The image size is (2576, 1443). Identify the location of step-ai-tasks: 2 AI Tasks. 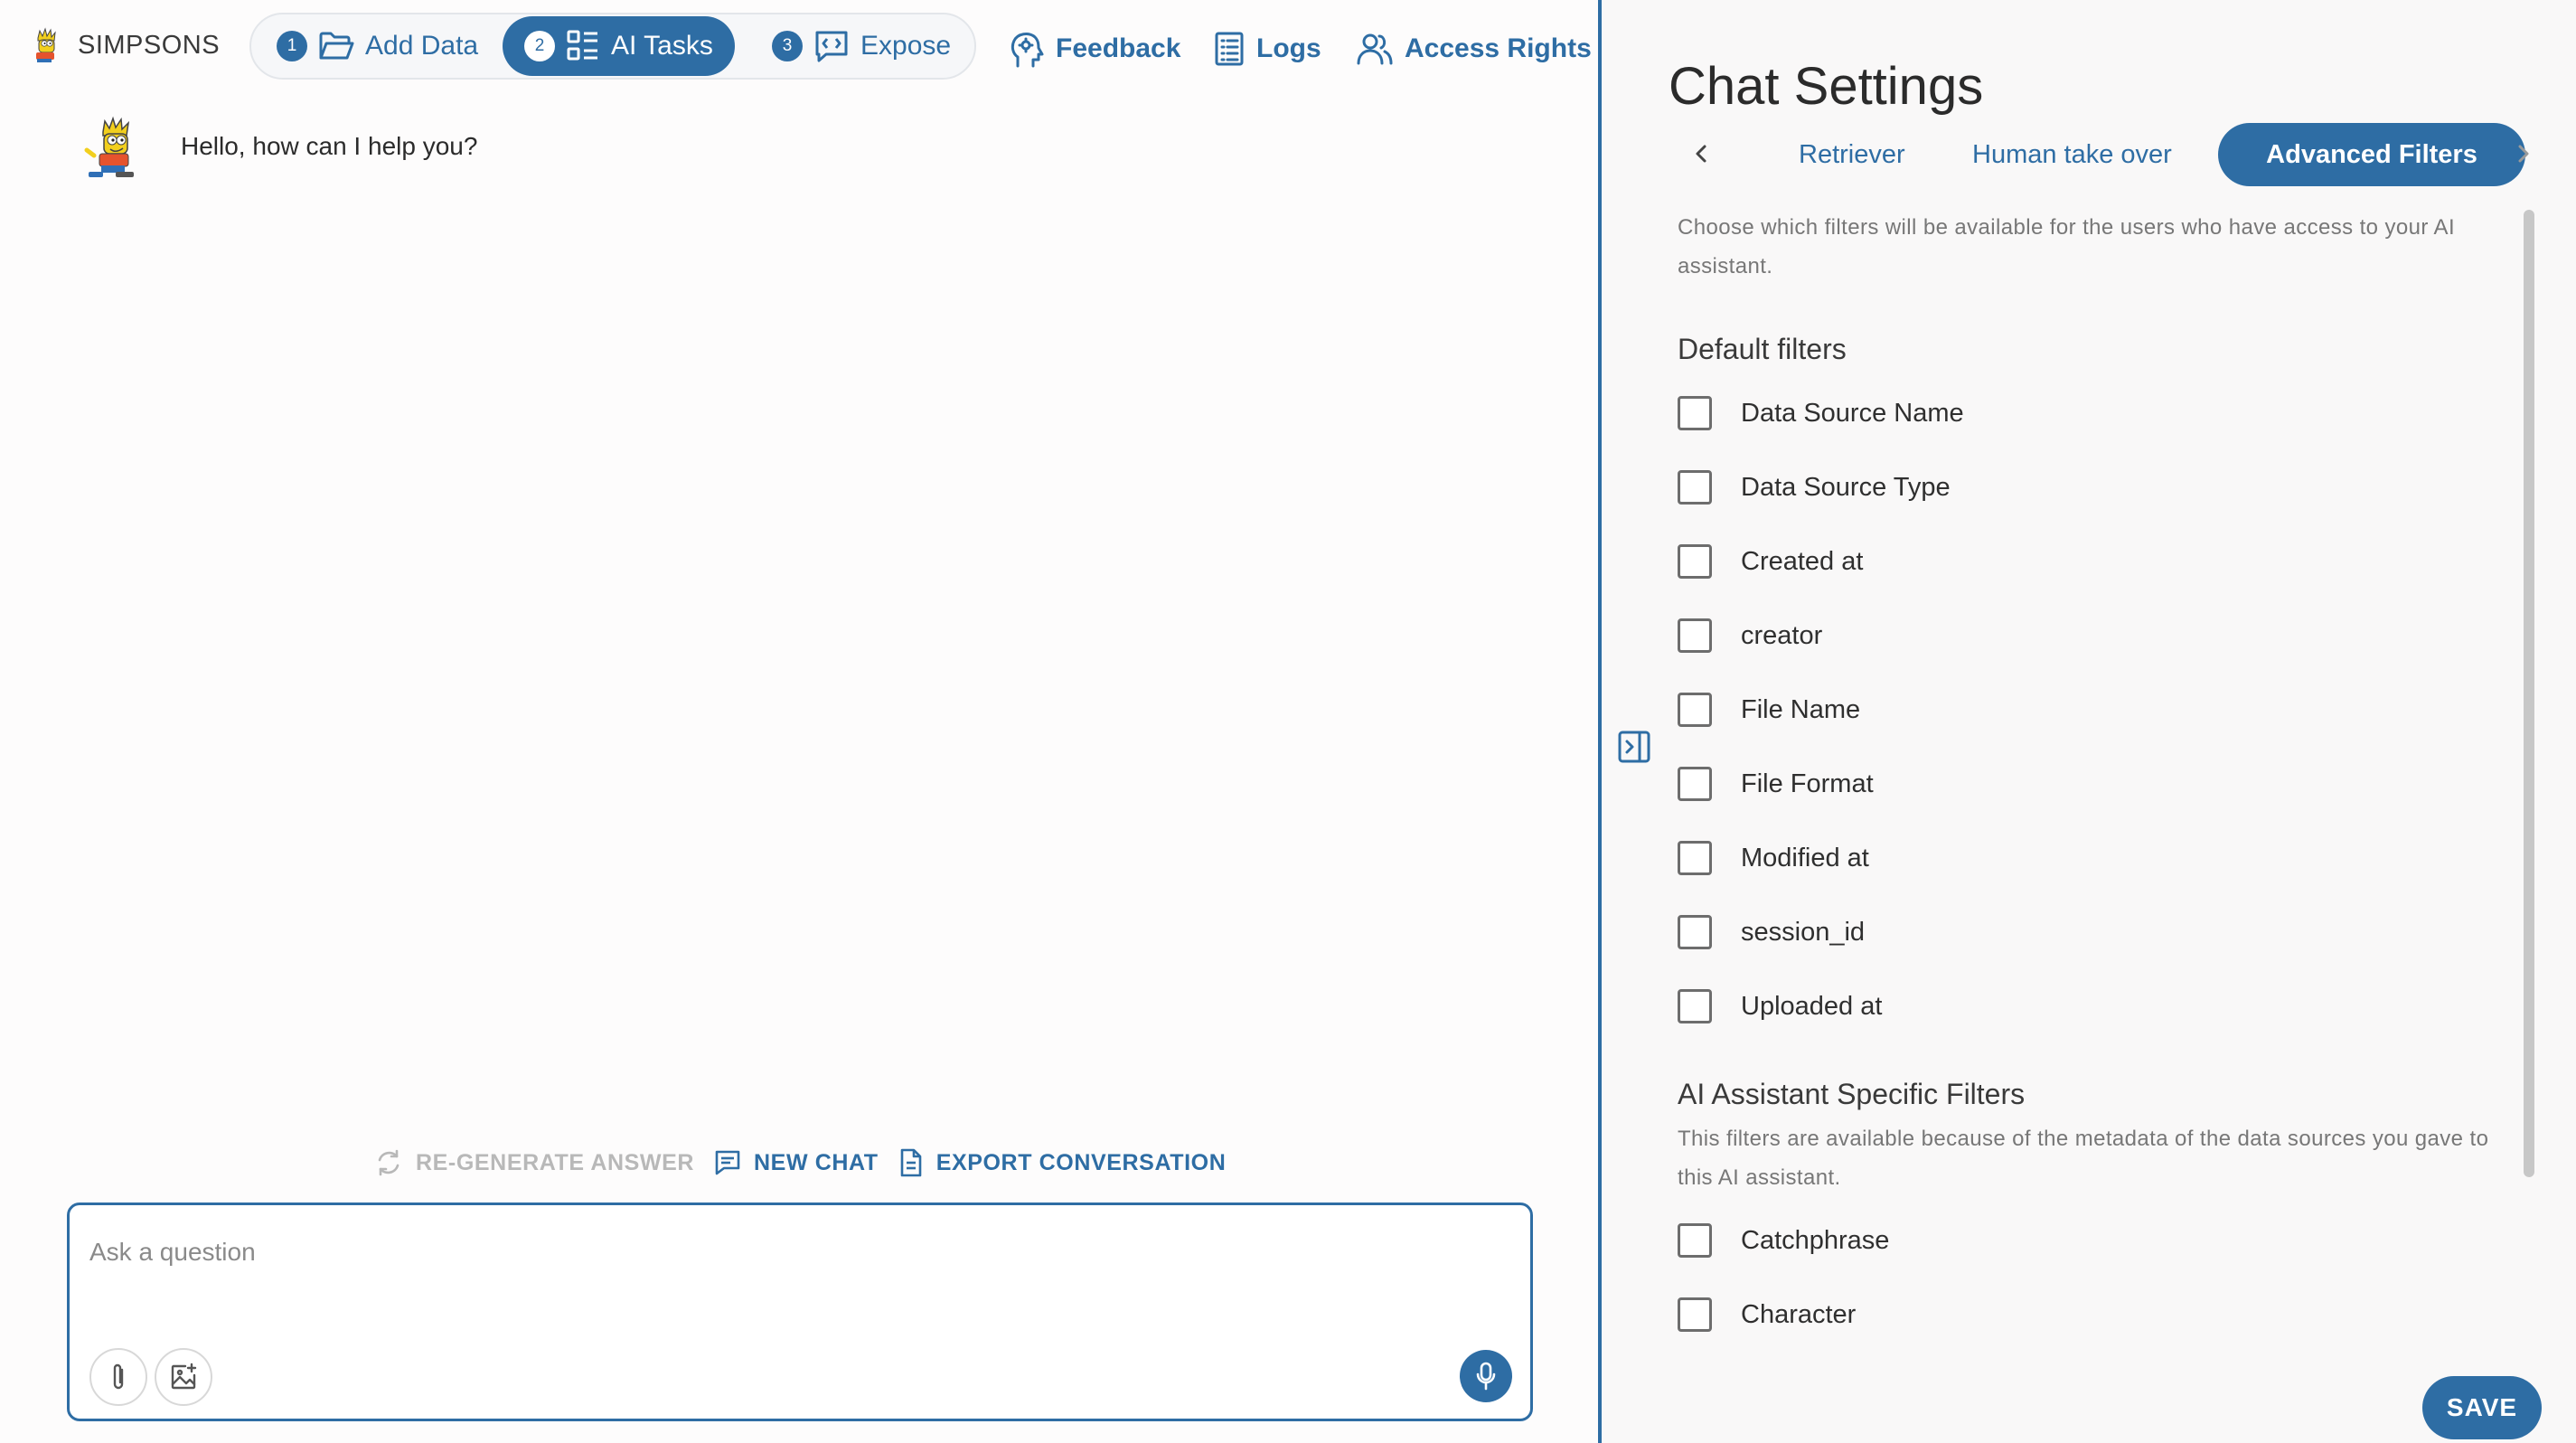
(619, 46).